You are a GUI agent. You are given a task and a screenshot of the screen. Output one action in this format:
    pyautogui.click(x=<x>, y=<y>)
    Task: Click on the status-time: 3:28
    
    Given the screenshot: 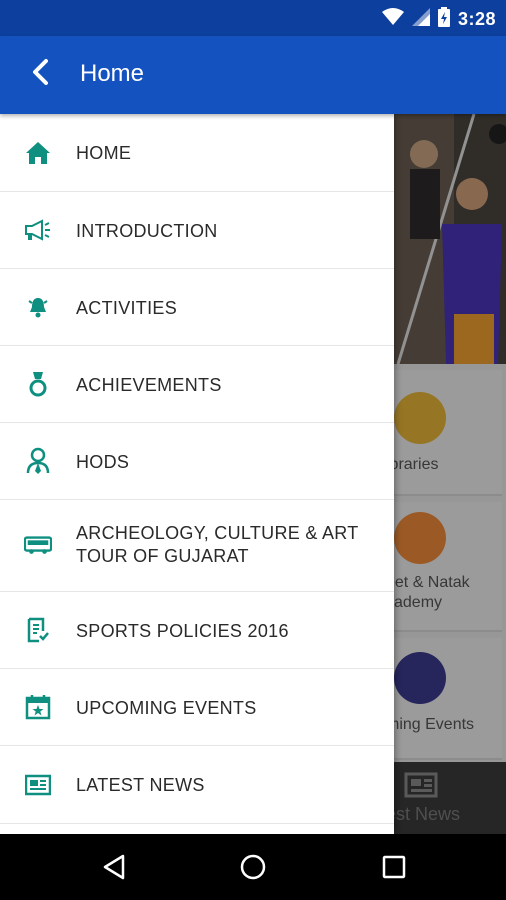 What is the action you would take?
    pyautogui.click(x=476, y=19)
    